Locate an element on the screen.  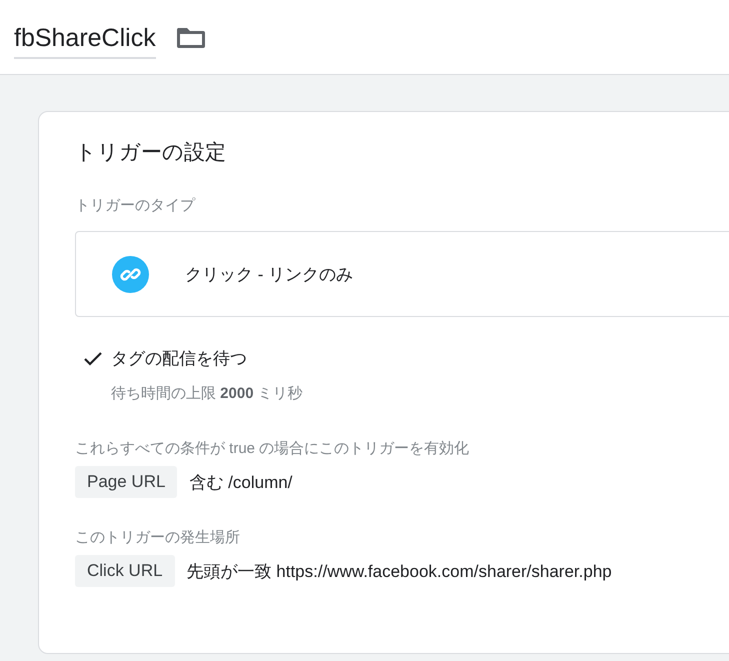
variable-chip: Page URL is located at coordinates (126, 482).